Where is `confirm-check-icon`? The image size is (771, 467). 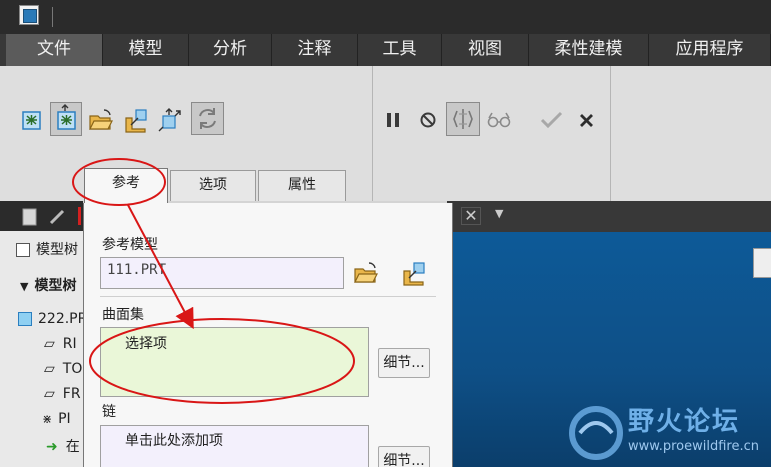
confirm-check-icon is located at coordinates (552, 120).